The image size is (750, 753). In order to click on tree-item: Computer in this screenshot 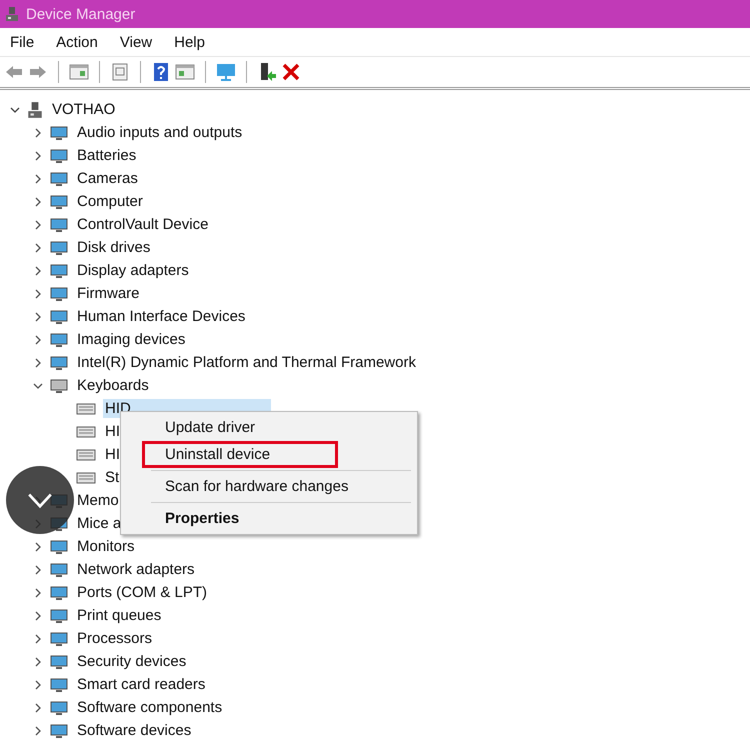, I will do `click(110, 201)`.